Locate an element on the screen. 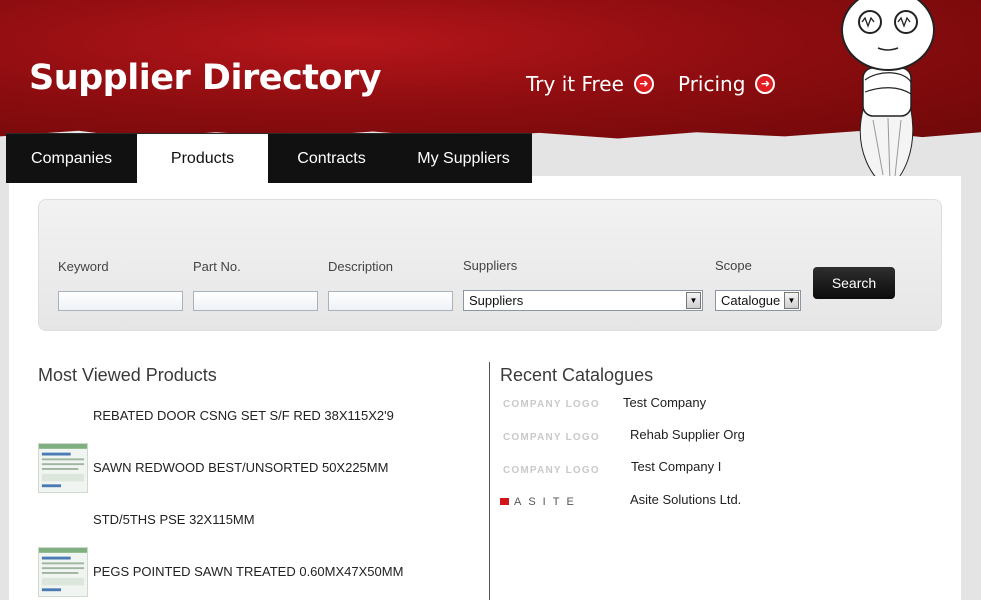 This screenshot has height=600, width=981. catalogue-link: Test Company I is located at coordinates (676, 466).